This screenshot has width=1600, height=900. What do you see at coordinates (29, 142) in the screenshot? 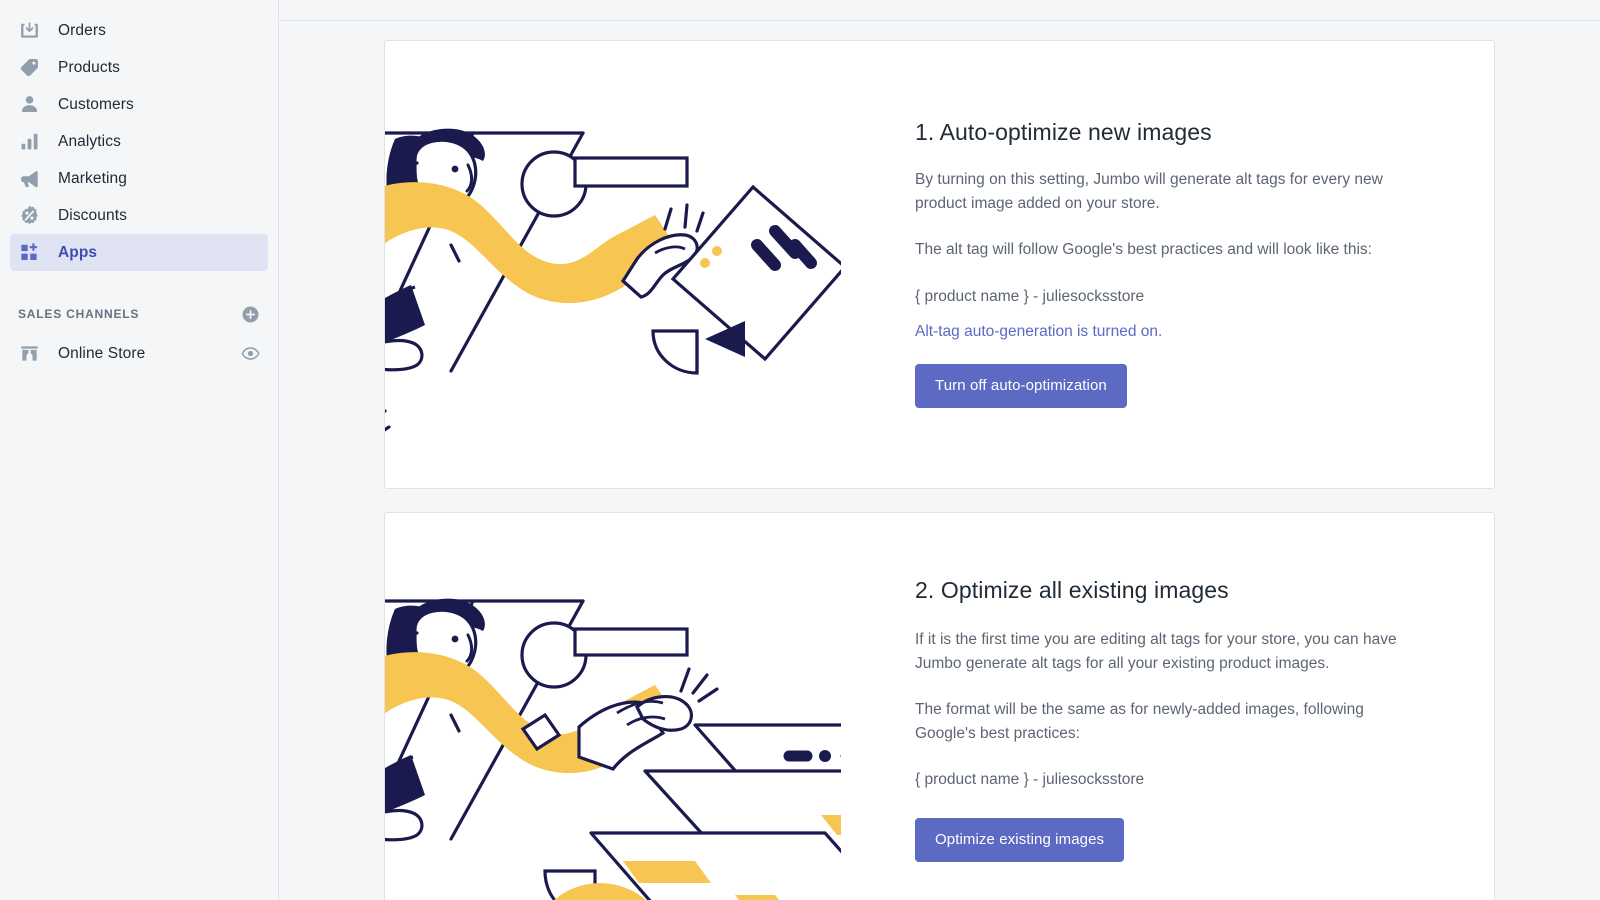
I see `analytics-bars-icon` at bounding box center [29, 142].